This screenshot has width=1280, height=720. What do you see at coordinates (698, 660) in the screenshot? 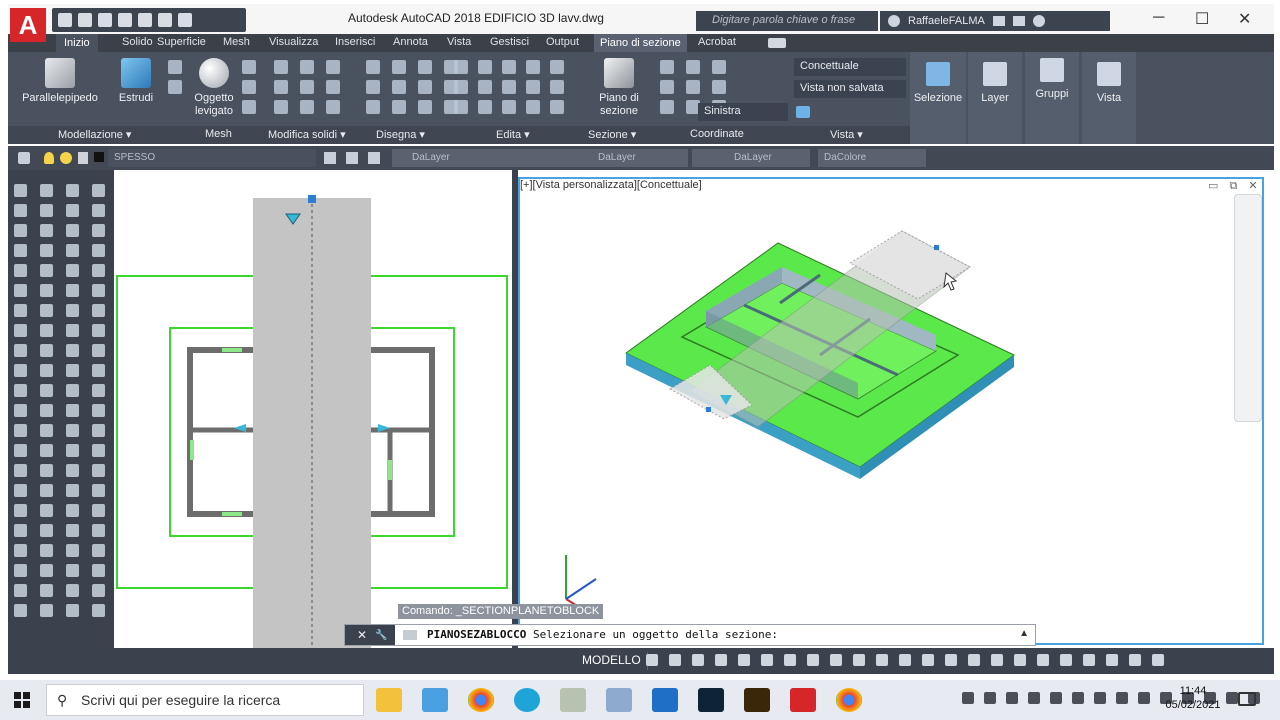
I see `infer-icon` at bounding box center [698, 660].